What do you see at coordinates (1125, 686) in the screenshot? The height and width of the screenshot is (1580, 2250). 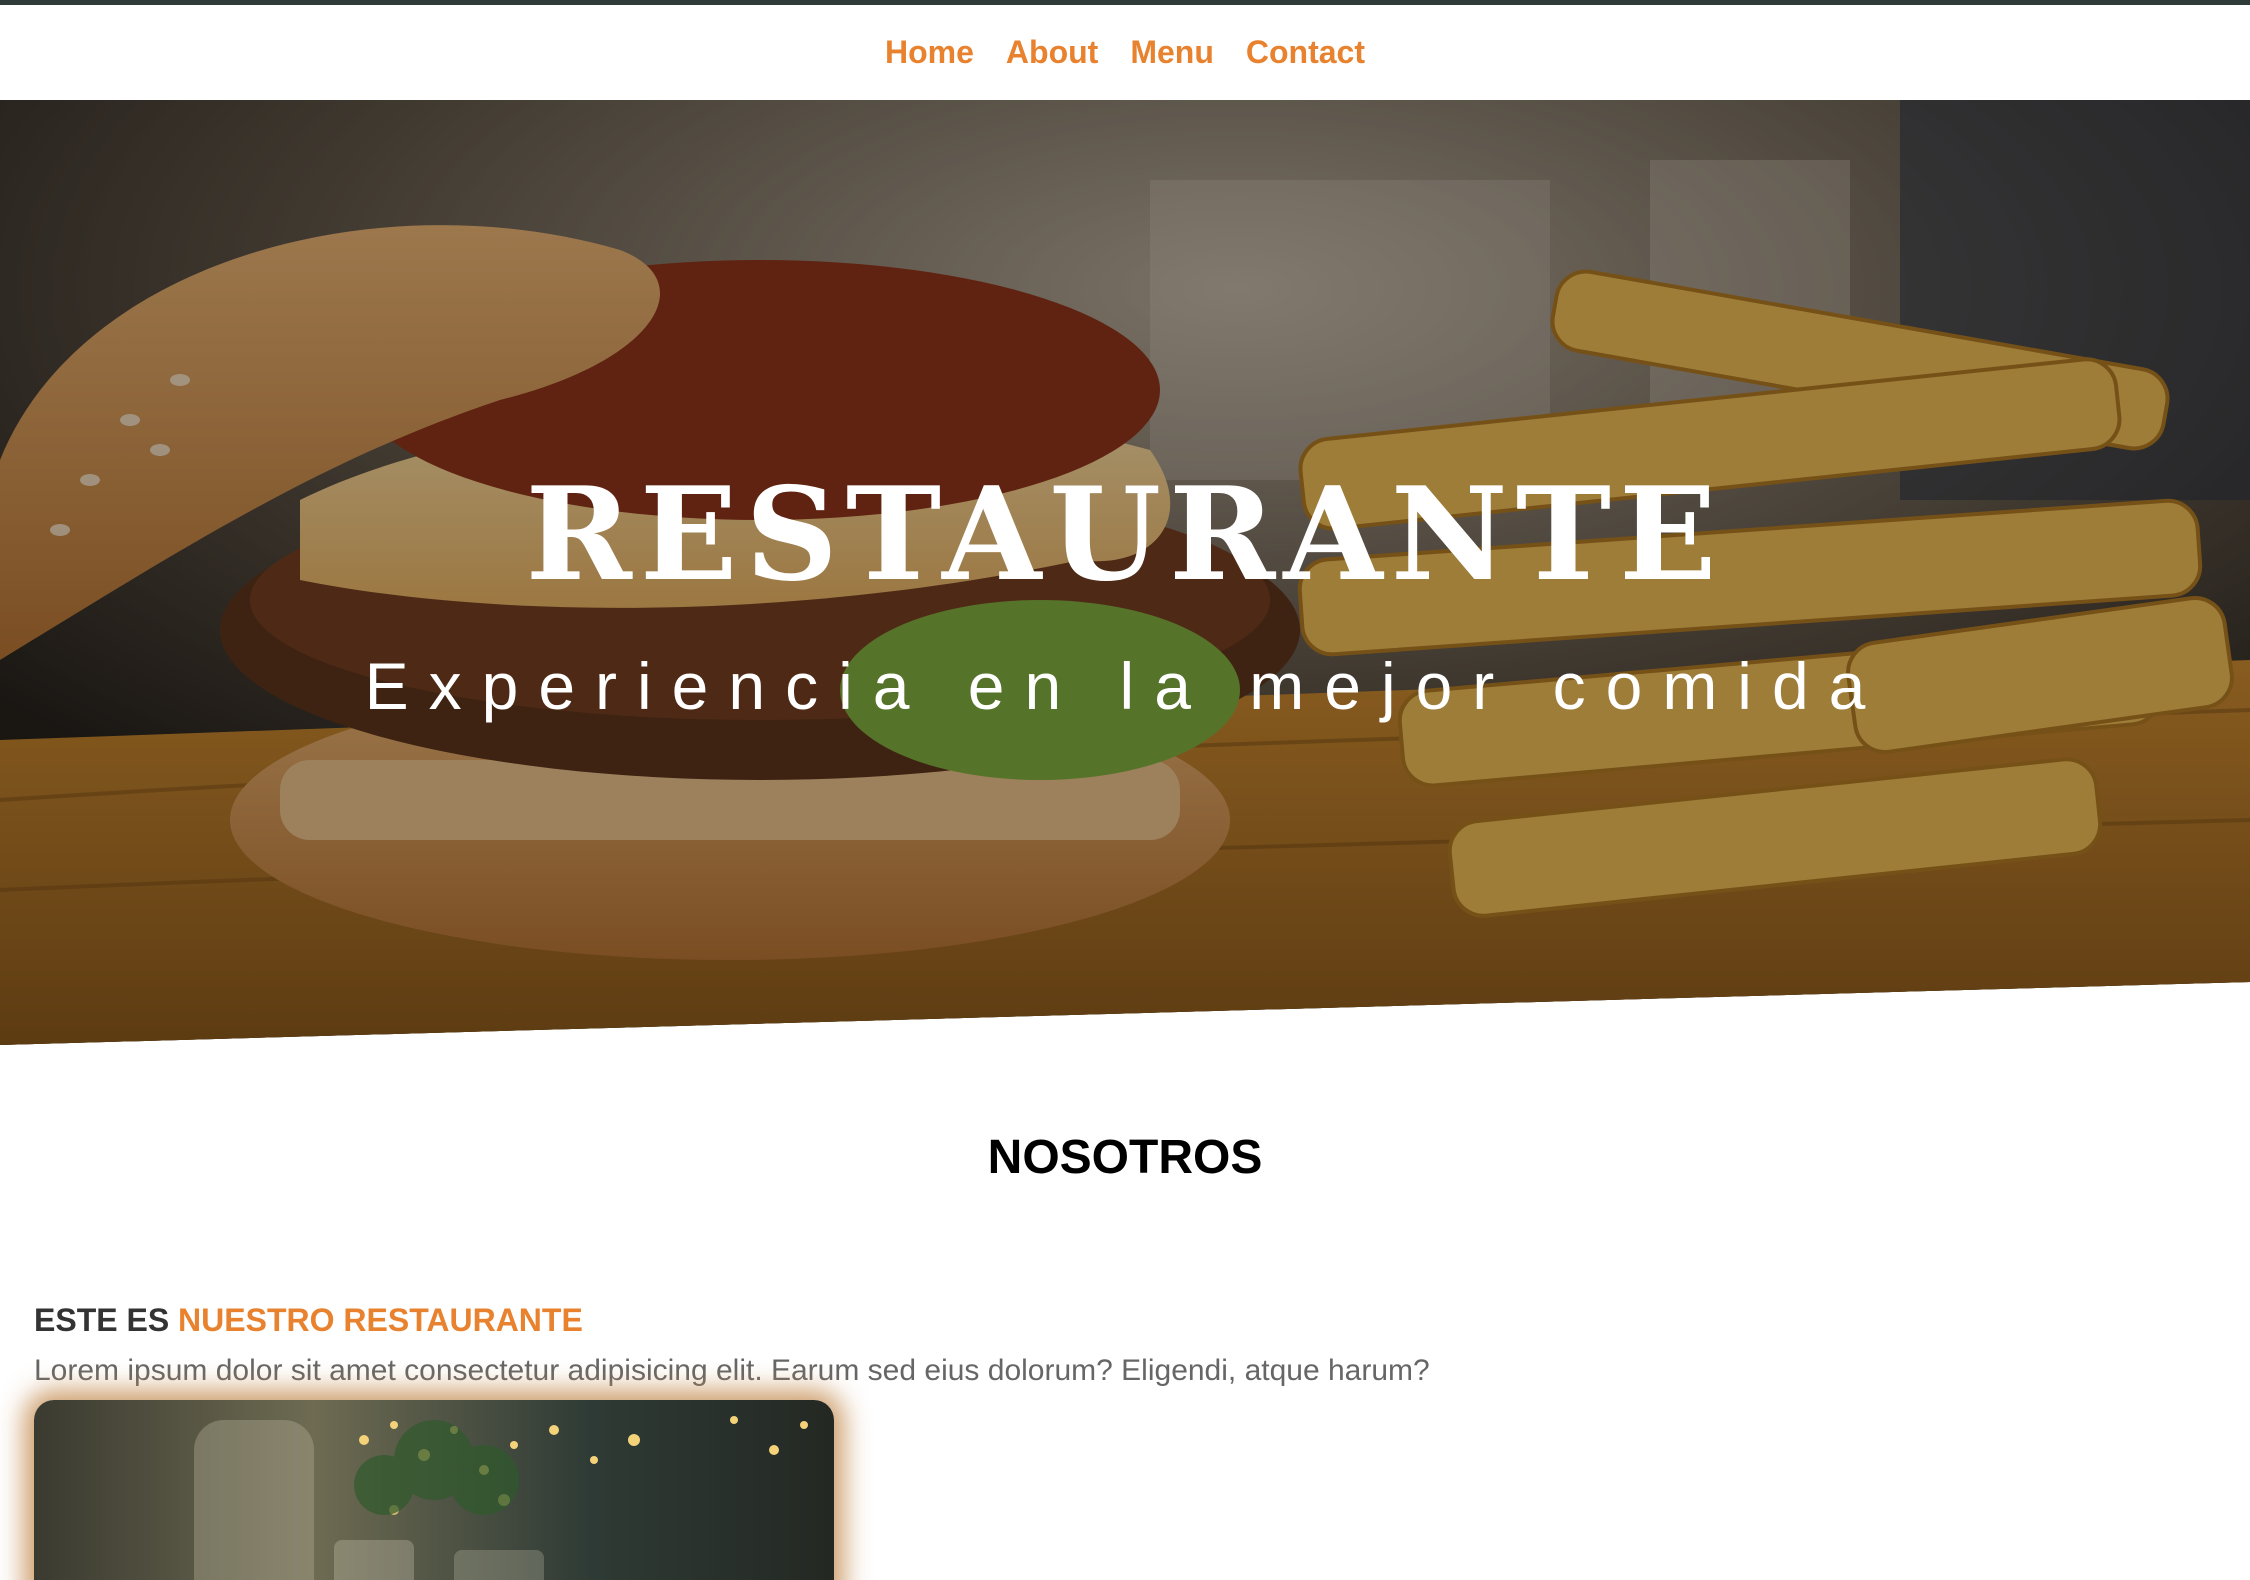 I see `hero-subtitle: Experiencia en la mejor comida` at bounding box center [1125, 686].